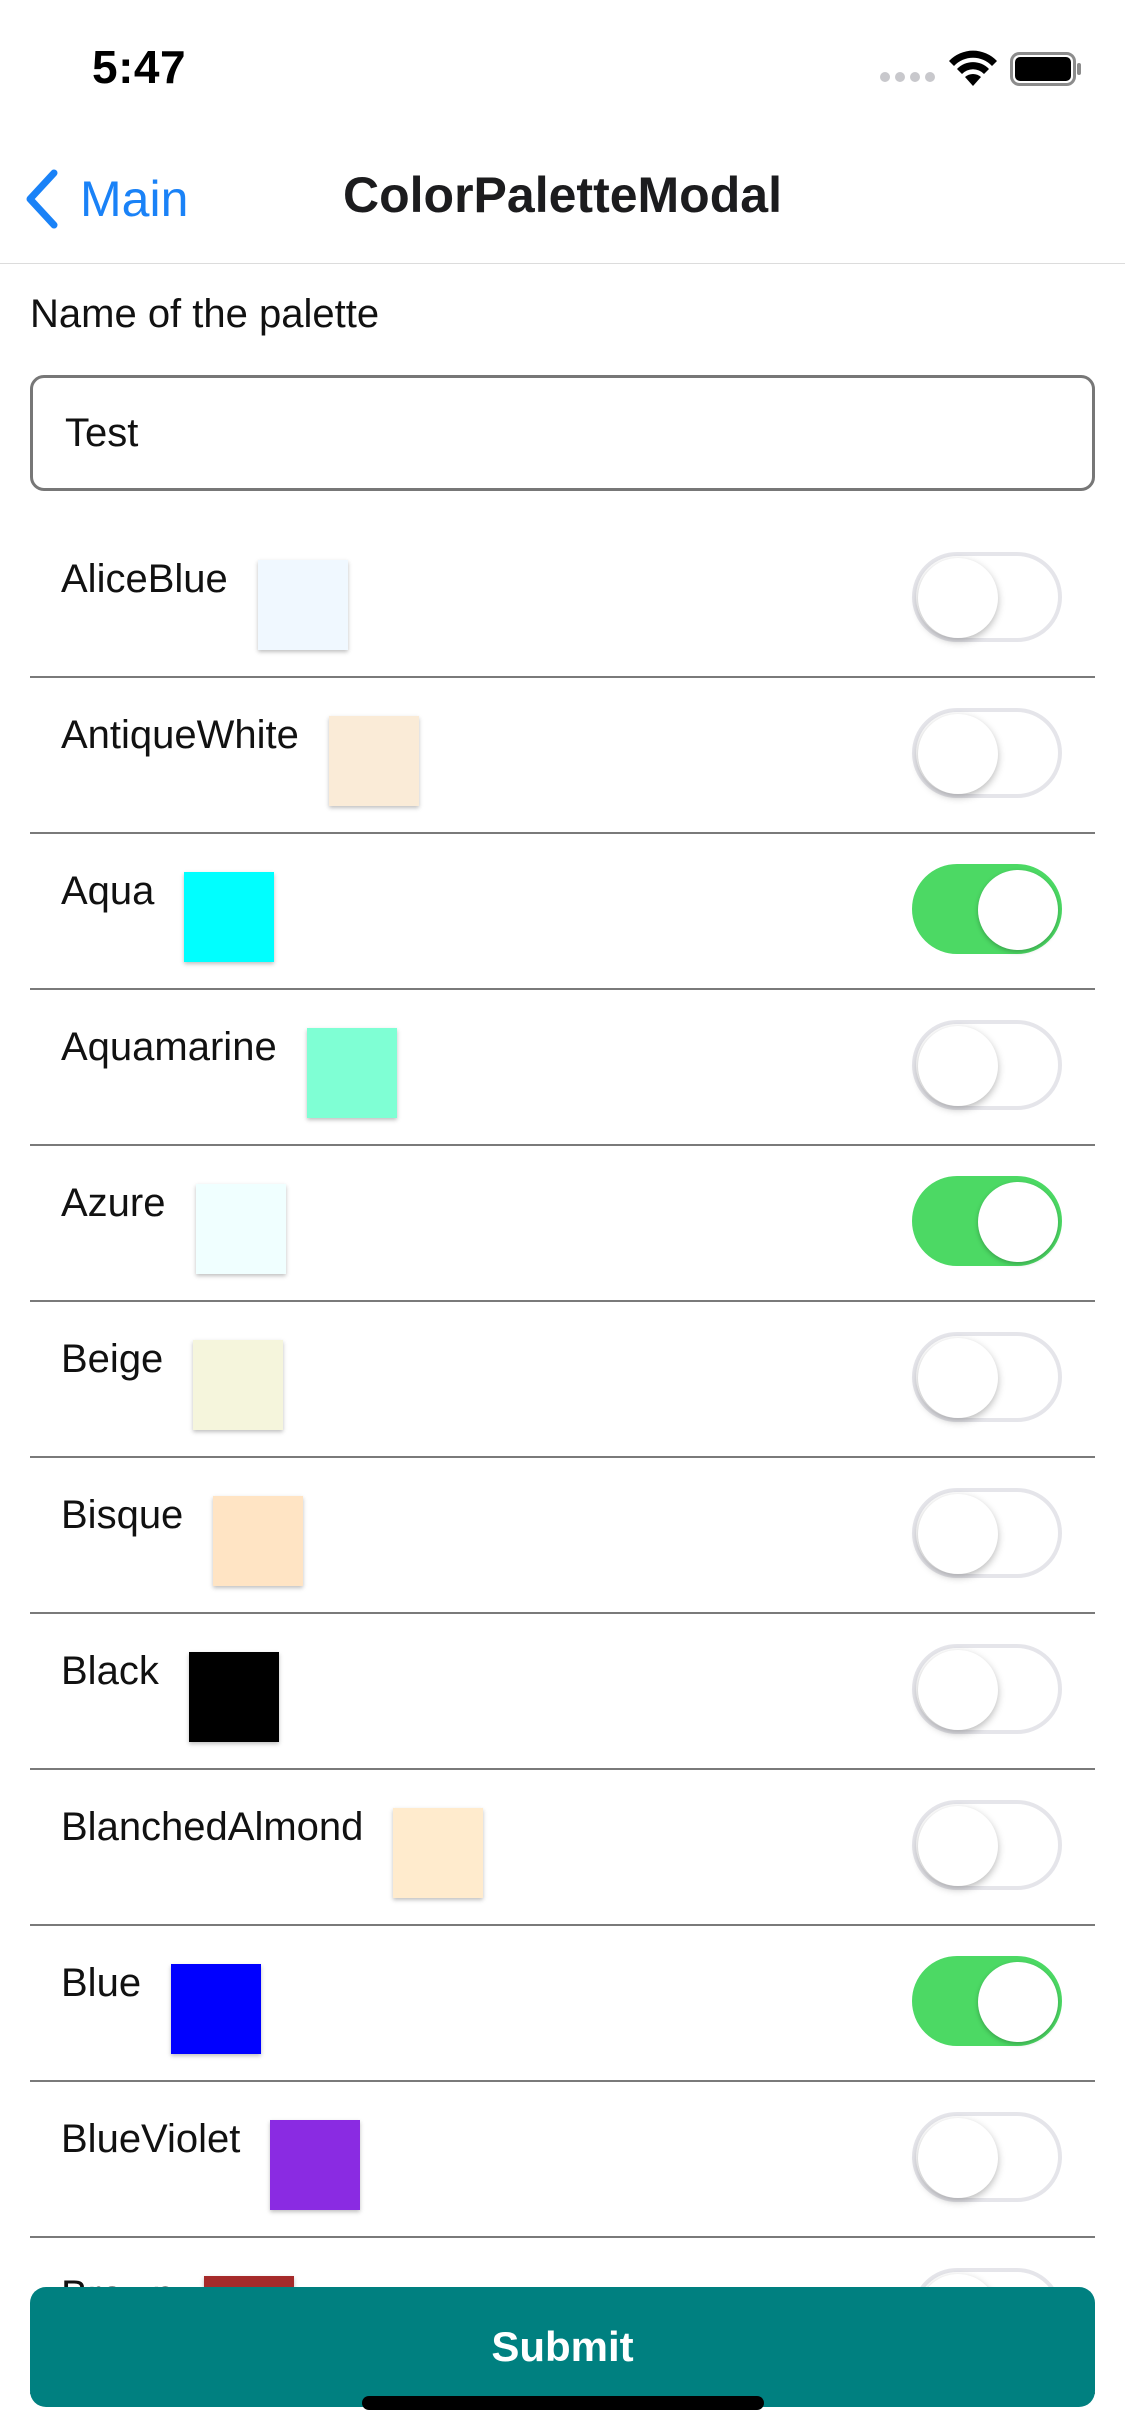 The image size is (1125, 2436). I want to click on color-row: Blue, so click(562, 2004).